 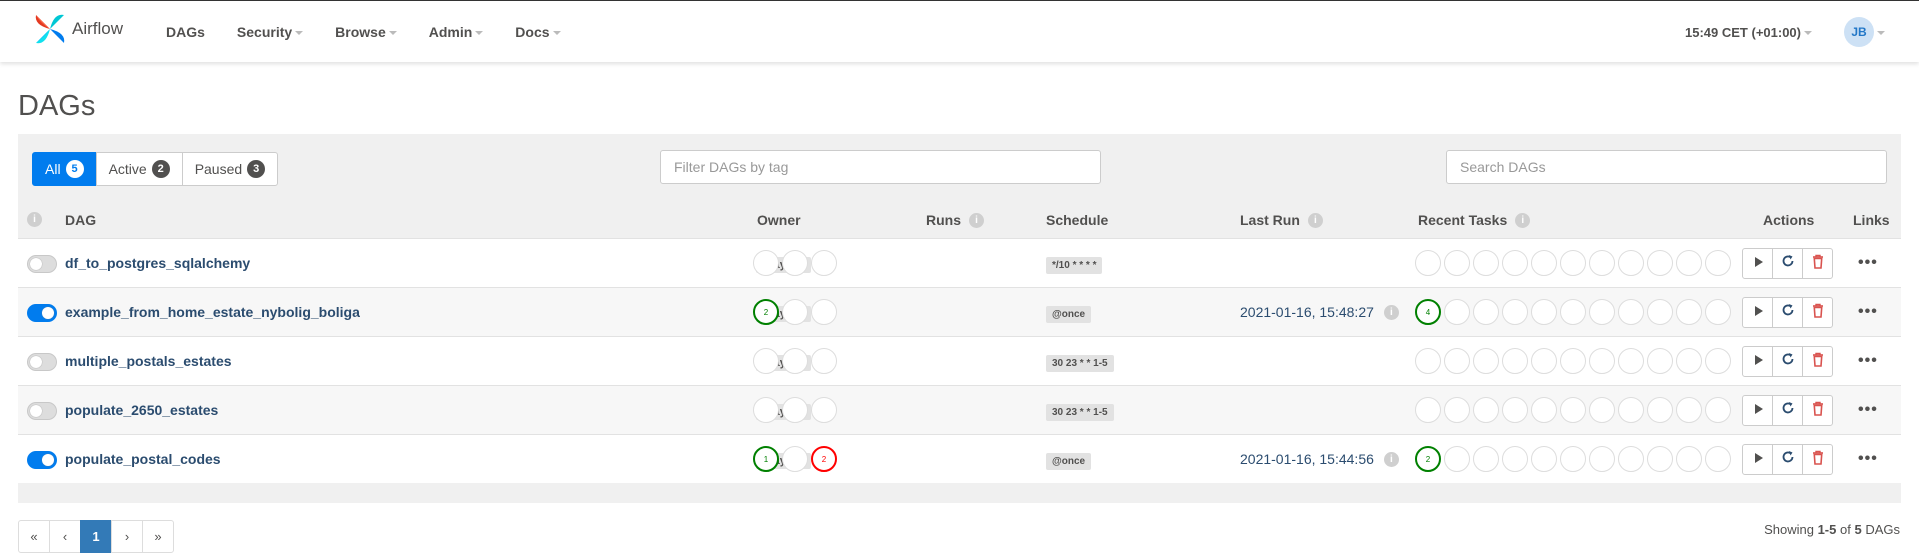 What do you see at coordinates (212, 312) in the screenshot?
I see `dag-name-link: example_from_home_estate_nybolig_boliga` at bounding box center [212, 312].